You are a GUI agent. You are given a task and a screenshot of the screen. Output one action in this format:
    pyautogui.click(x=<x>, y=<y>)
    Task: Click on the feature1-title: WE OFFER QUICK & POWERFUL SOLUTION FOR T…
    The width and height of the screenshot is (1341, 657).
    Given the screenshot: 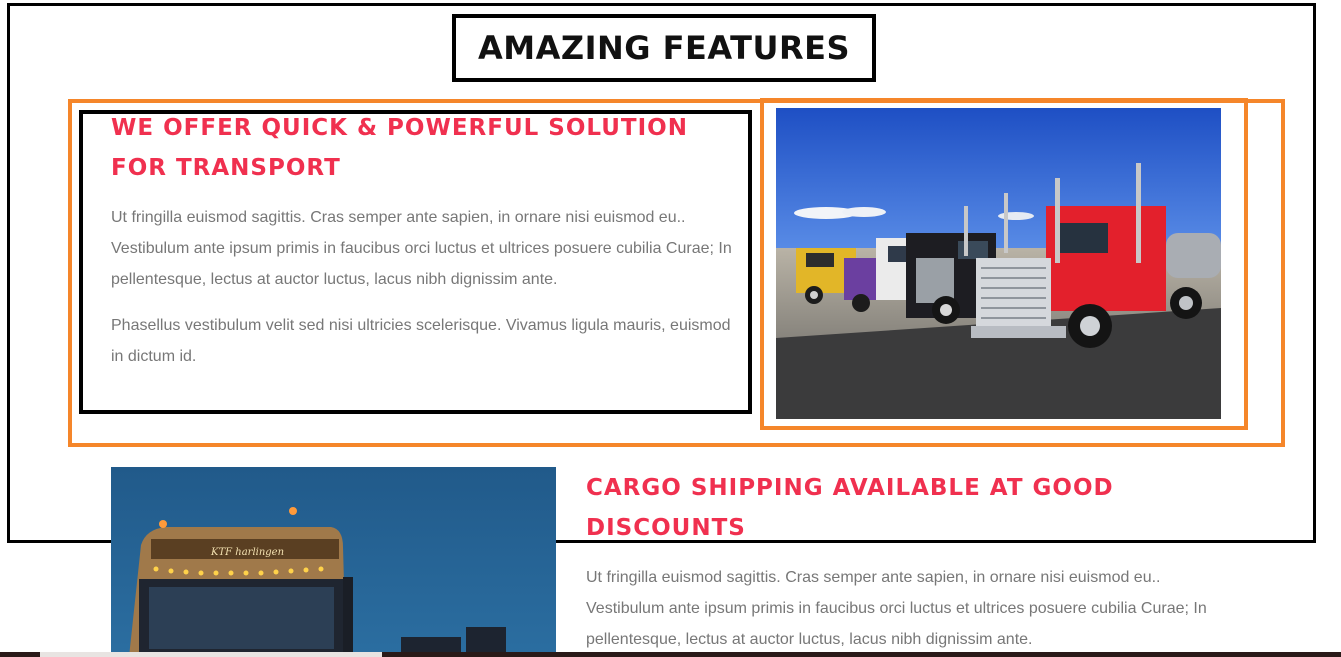 What is the action you would take?
    pyautogui.click(x=399, y=148)
    